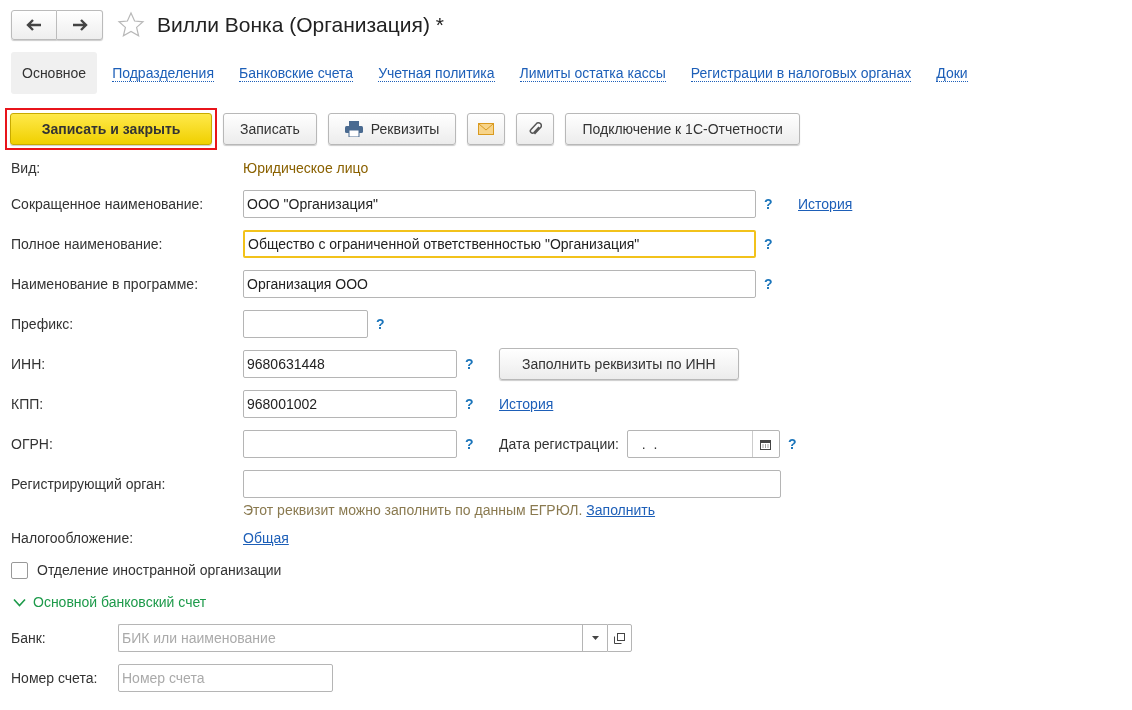 The image size is (1132, 710). I want to click on checkbox-label: Отделение иностранной организации, so click(159, 570).